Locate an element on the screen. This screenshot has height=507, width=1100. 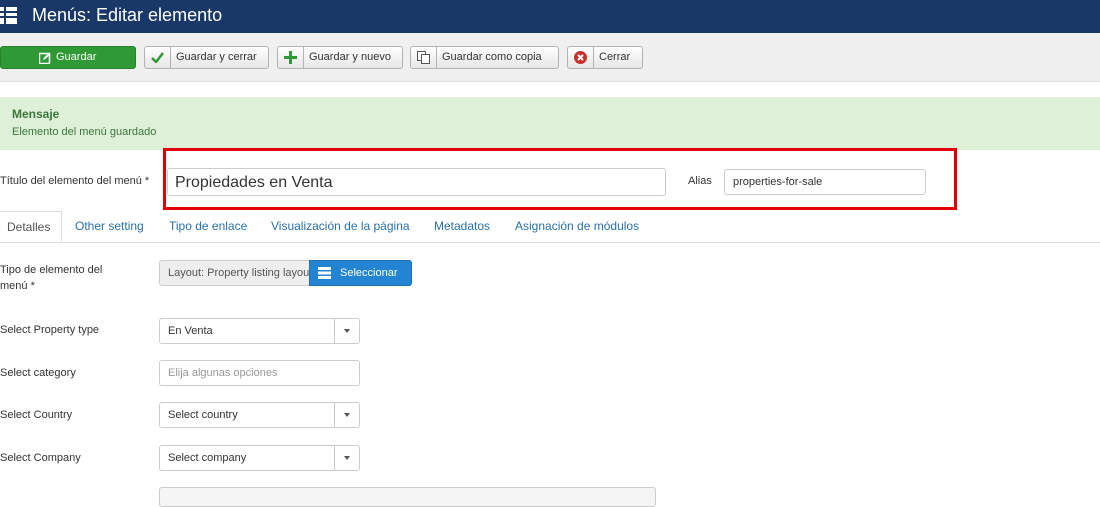
save-close-button: Guardar y cerrar is located at coordinates (206, 57).